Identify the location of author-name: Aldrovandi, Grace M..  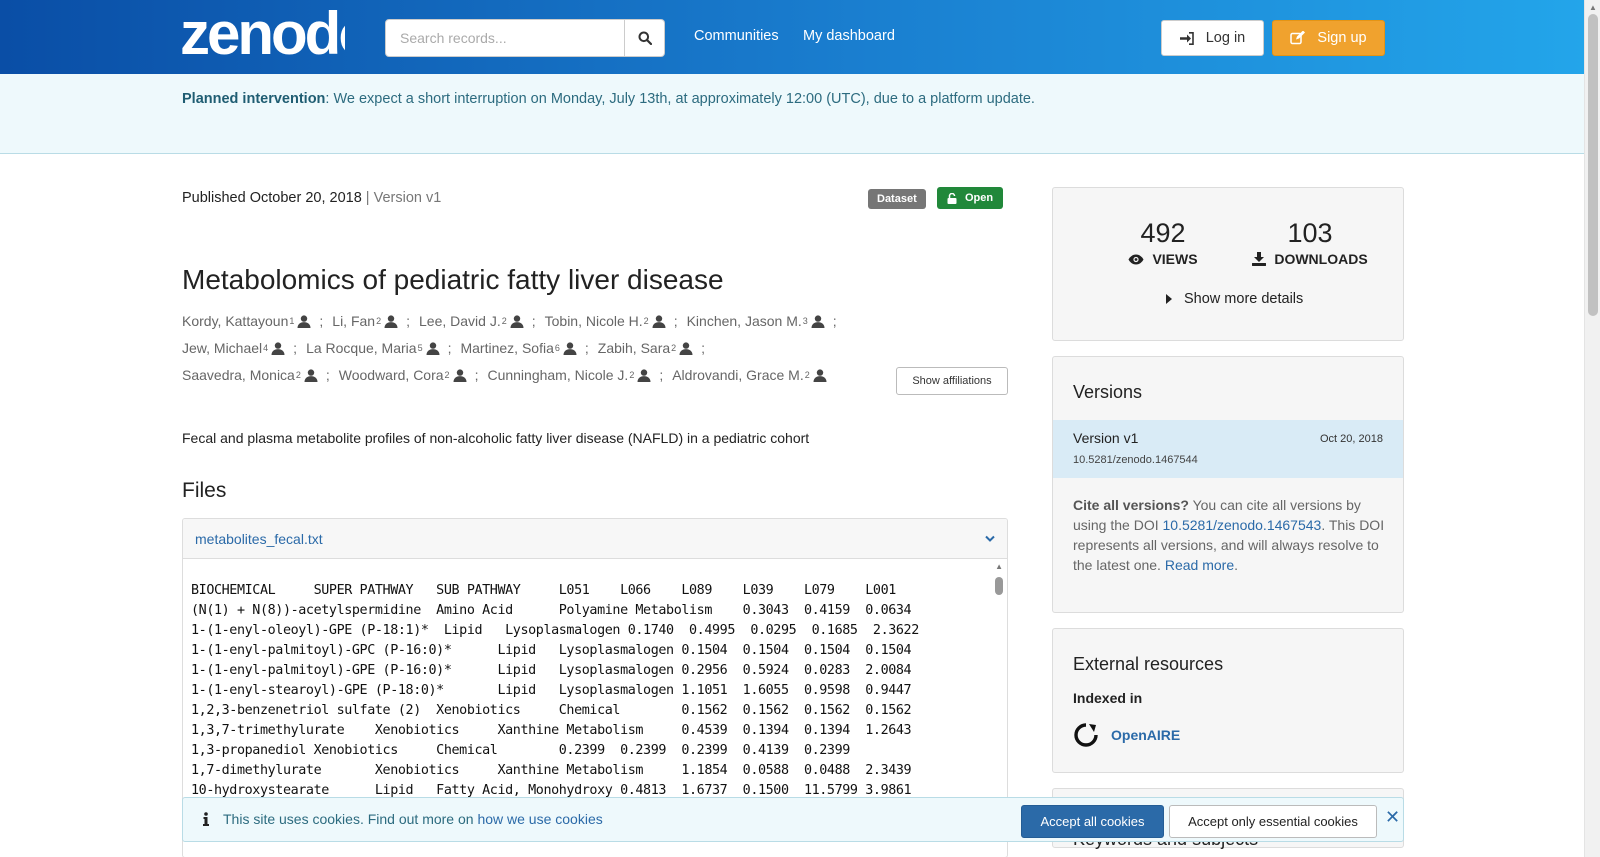
(738, 375).